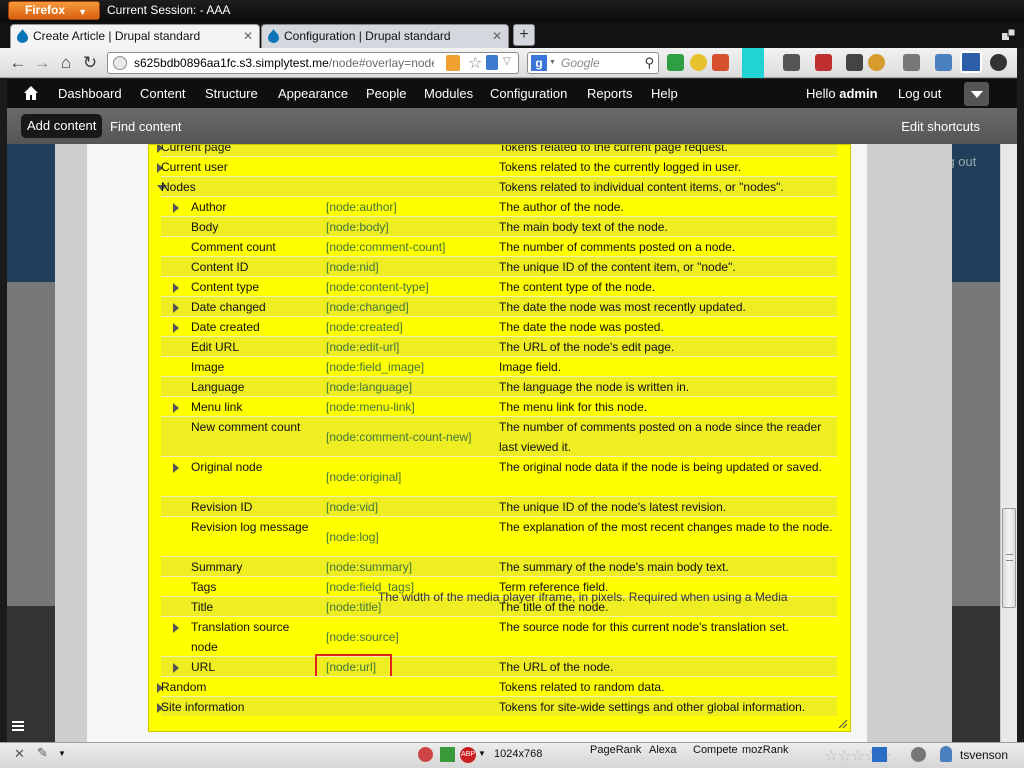 The width and height of the screenshot is (1024, 768). What do you see at coordinates (497, 686) in the screenshot?
I see `token-row: Random Tokens related to random data.` at bounding box center [497, 686].